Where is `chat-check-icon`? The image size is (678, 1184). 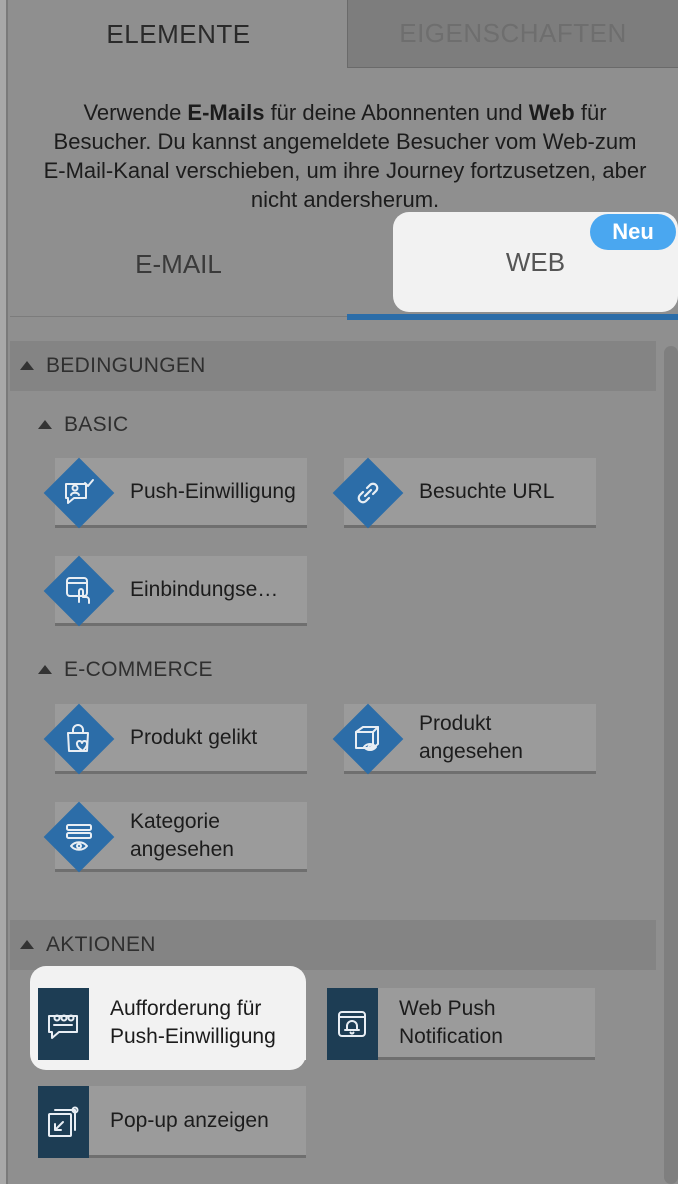
chat-check-icon is located at coordinates (79, 493).